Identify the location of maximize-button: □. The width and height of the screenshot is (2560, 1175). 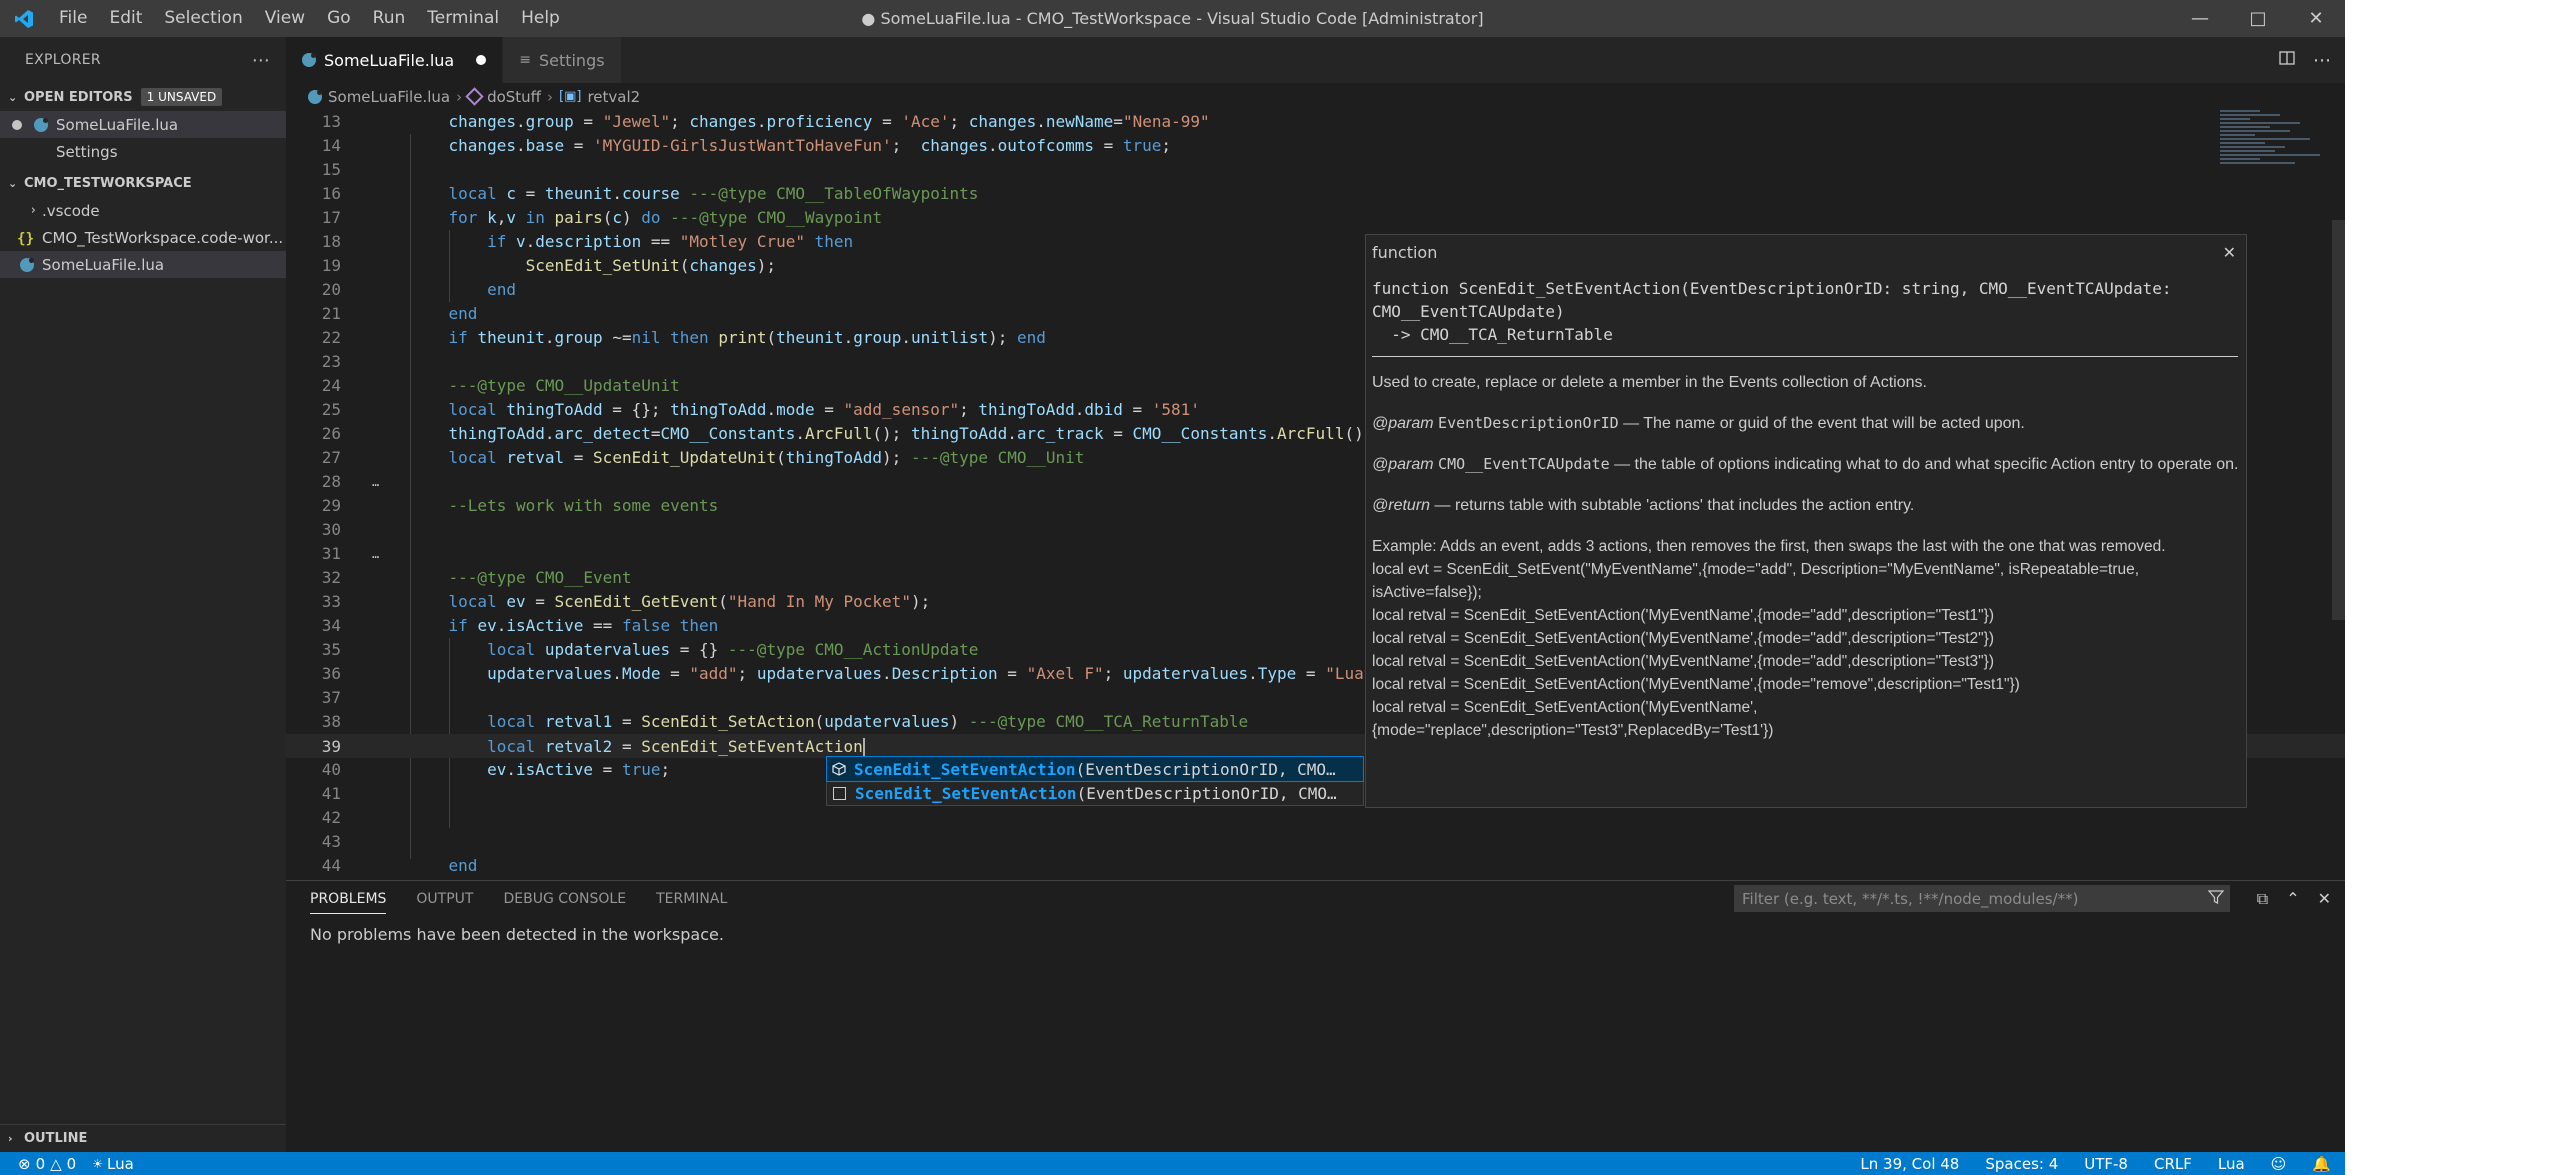
(2258, 18).